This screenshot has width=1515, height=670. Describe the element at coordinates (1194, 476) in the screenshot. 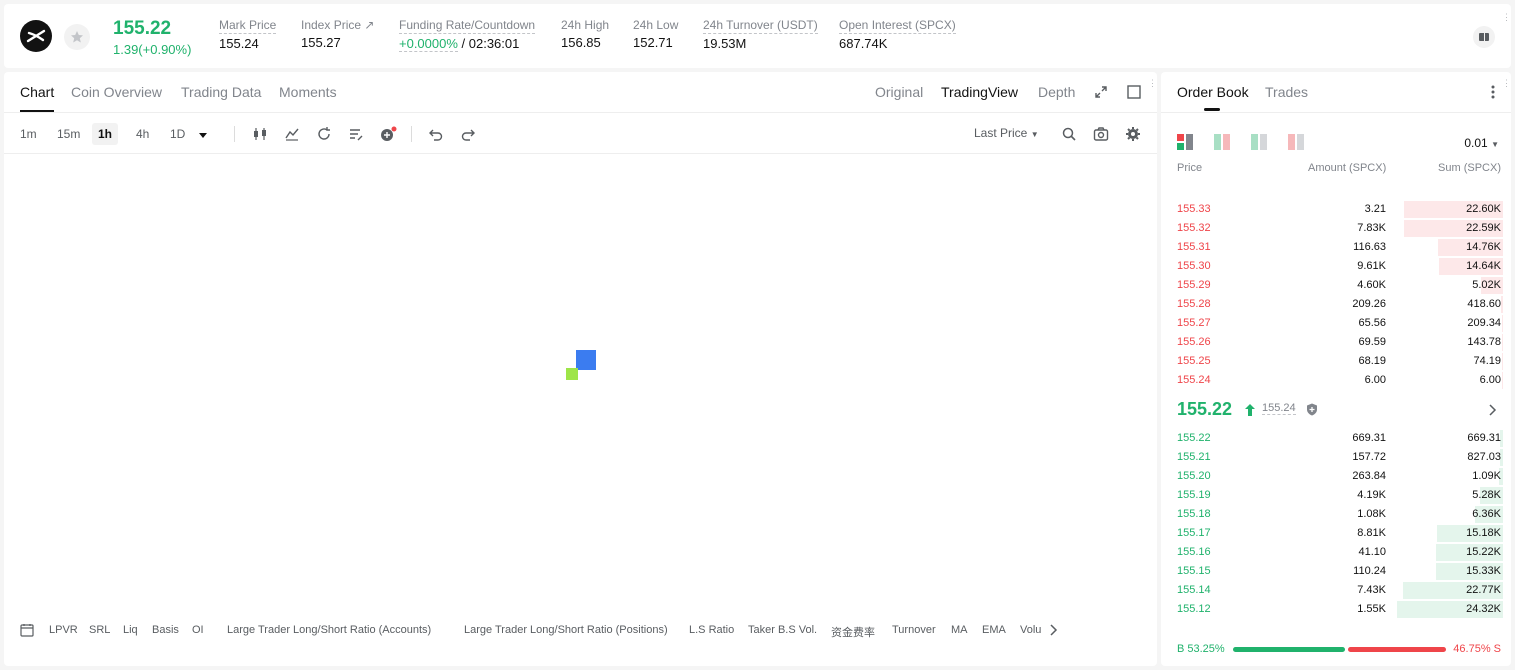

I see `price-cell: 155.20` at that location.